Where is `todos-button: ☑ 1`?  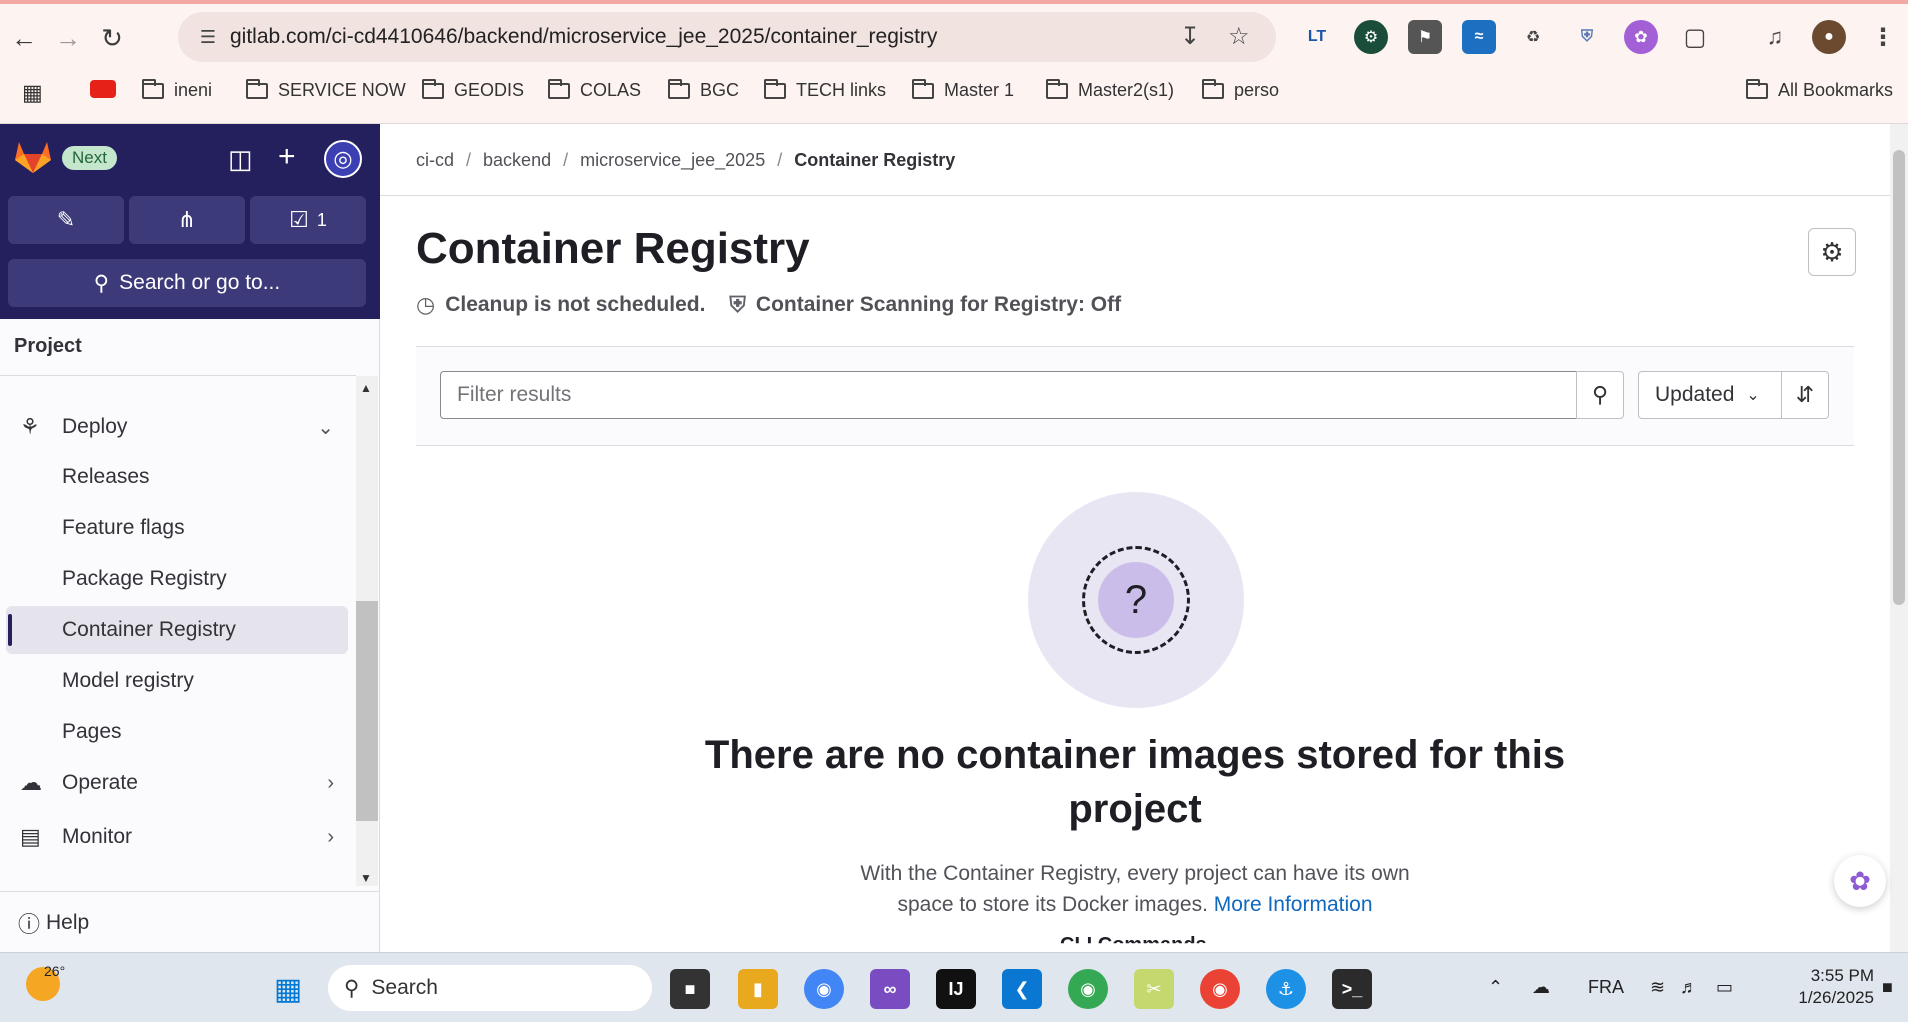
todos-button: ☑ 1 is located at coordinates (308, 220).